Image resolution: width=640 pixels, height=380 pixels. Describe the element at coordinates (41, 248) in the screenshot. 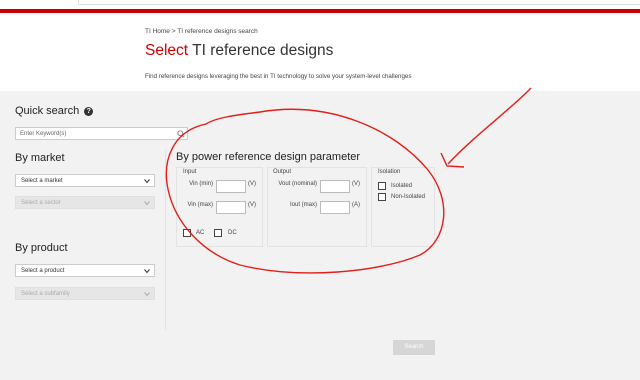

I see `by-product-heading: By product` at that location.